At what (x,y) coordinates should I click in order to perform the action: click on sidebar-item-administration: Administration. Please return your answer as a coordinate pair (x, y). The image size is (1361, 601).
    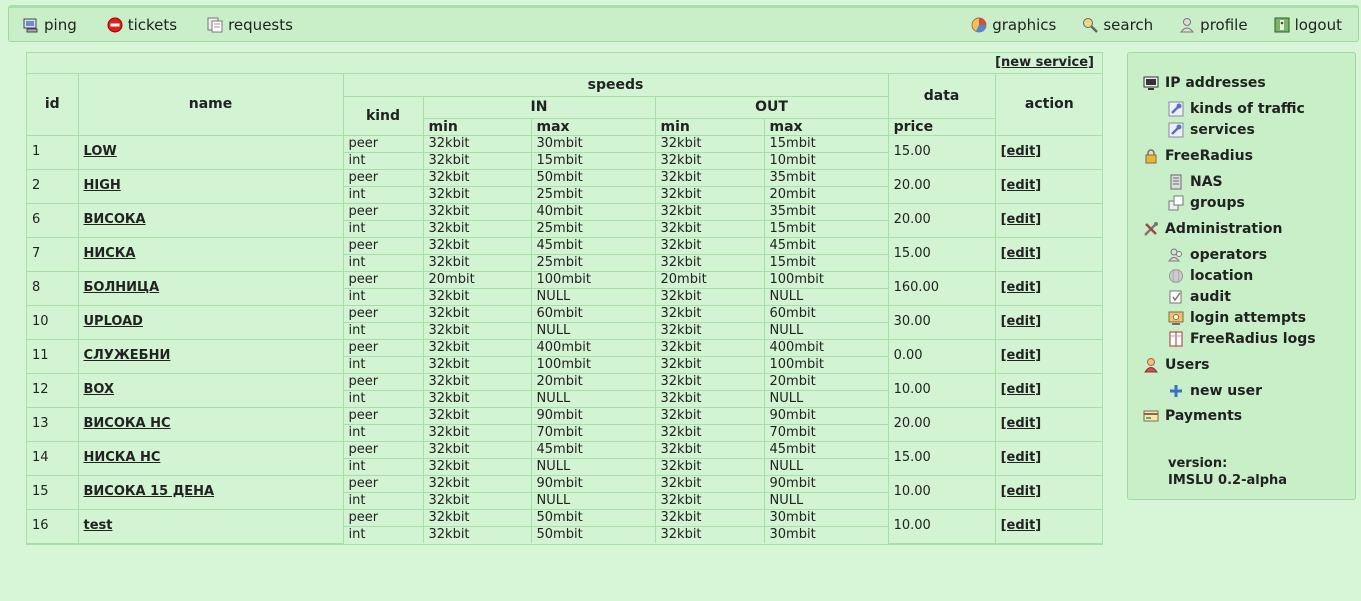
    Looking at the image, I should click on (1212, 229).